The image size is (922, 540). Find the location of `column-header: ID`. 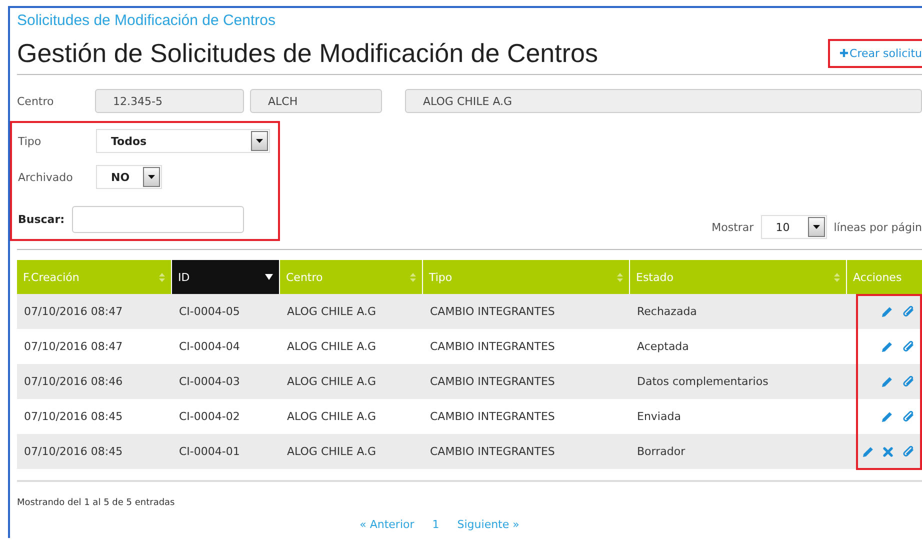

column-header: ID is located at coordinates (226, 277).